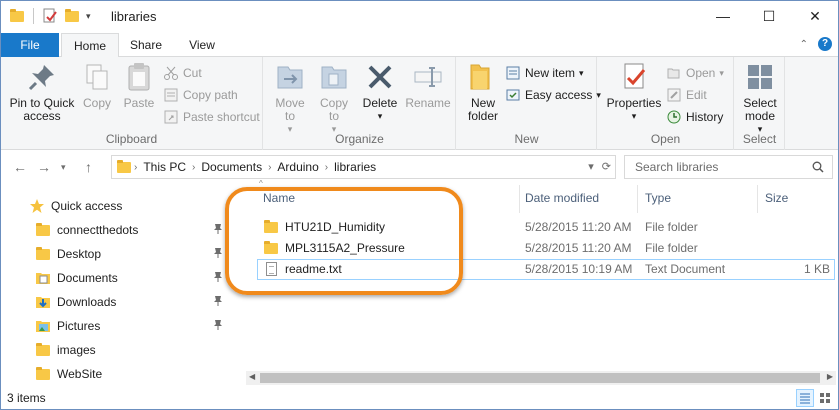  What do you see at coordinates (171, 73) in the screenshot?
I see `scissors-icon` at bounding box center [171, 73].